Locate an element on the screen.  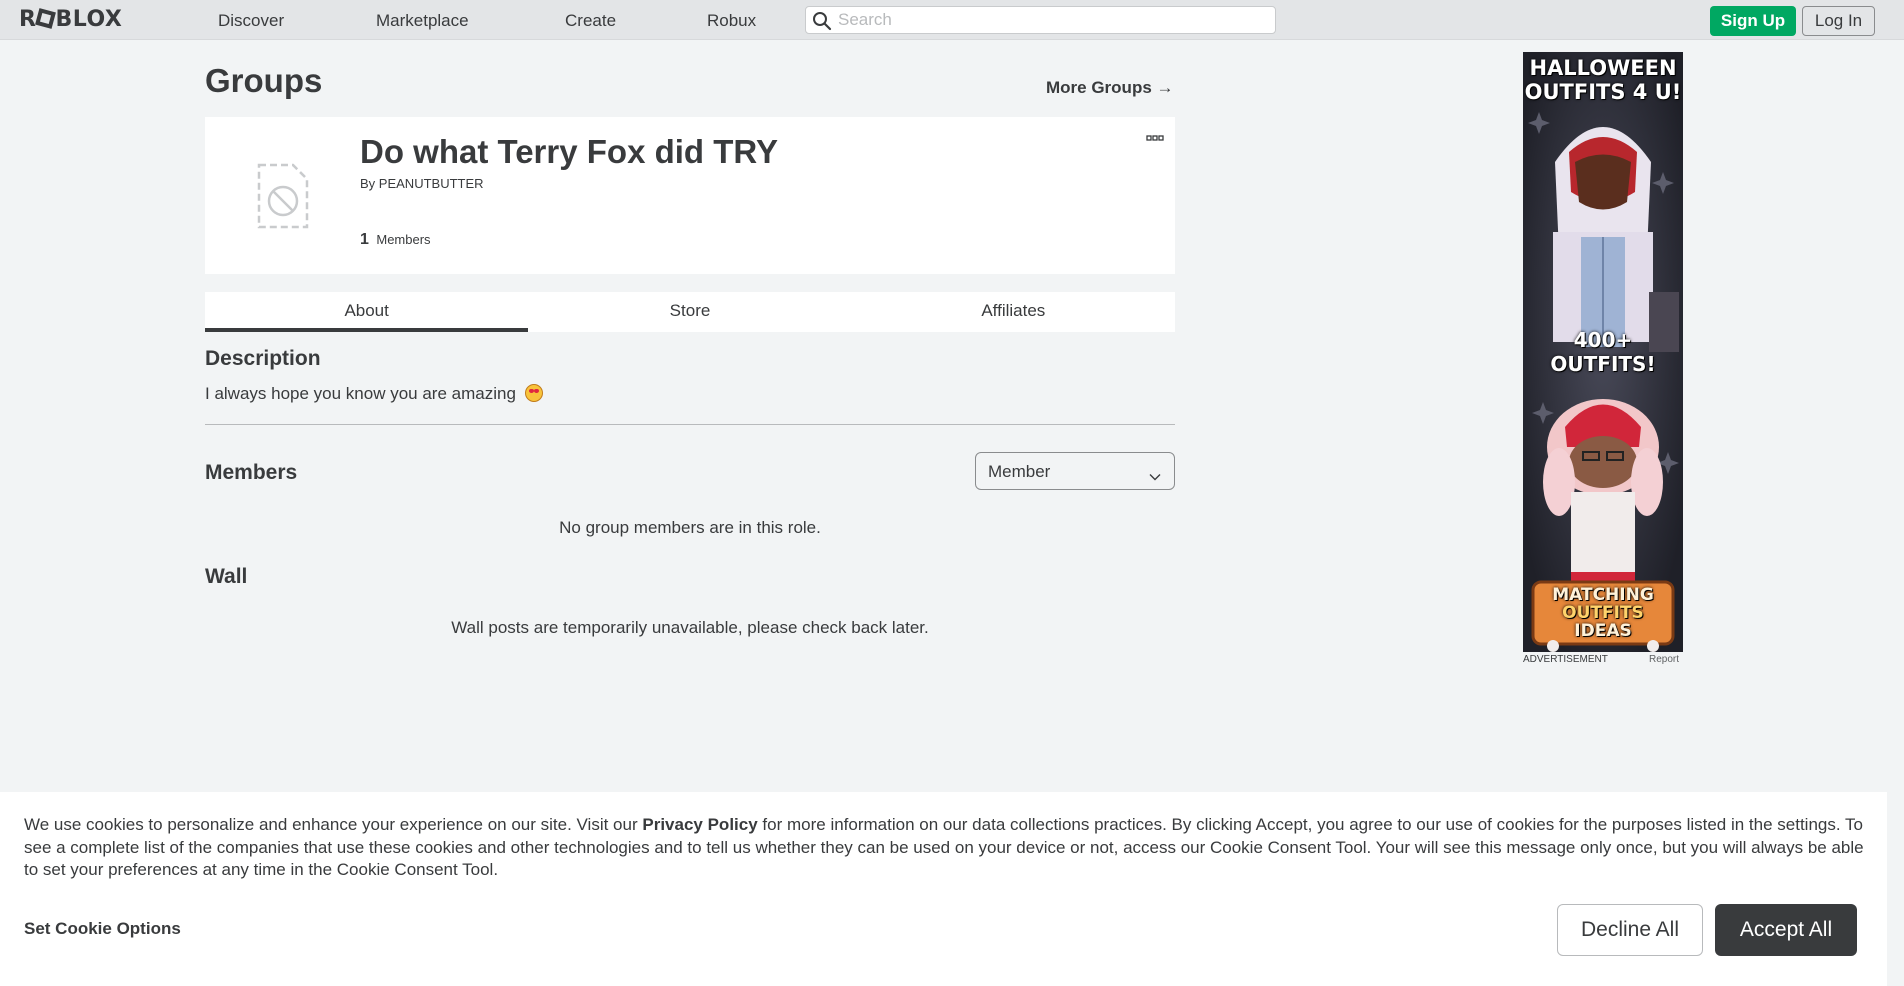
tab-store: Store is located at coordinates (689, 312).